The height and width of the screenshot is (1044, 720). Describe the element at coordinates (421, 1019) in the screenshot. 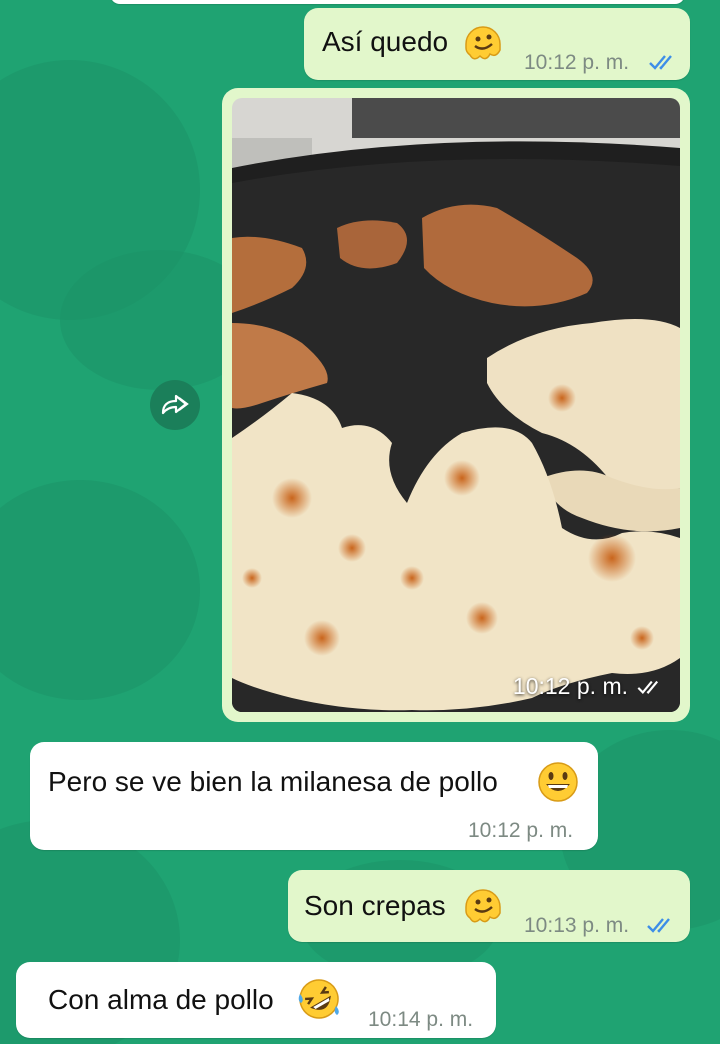

I see `message-time: 10:14 p. m.` at that location.